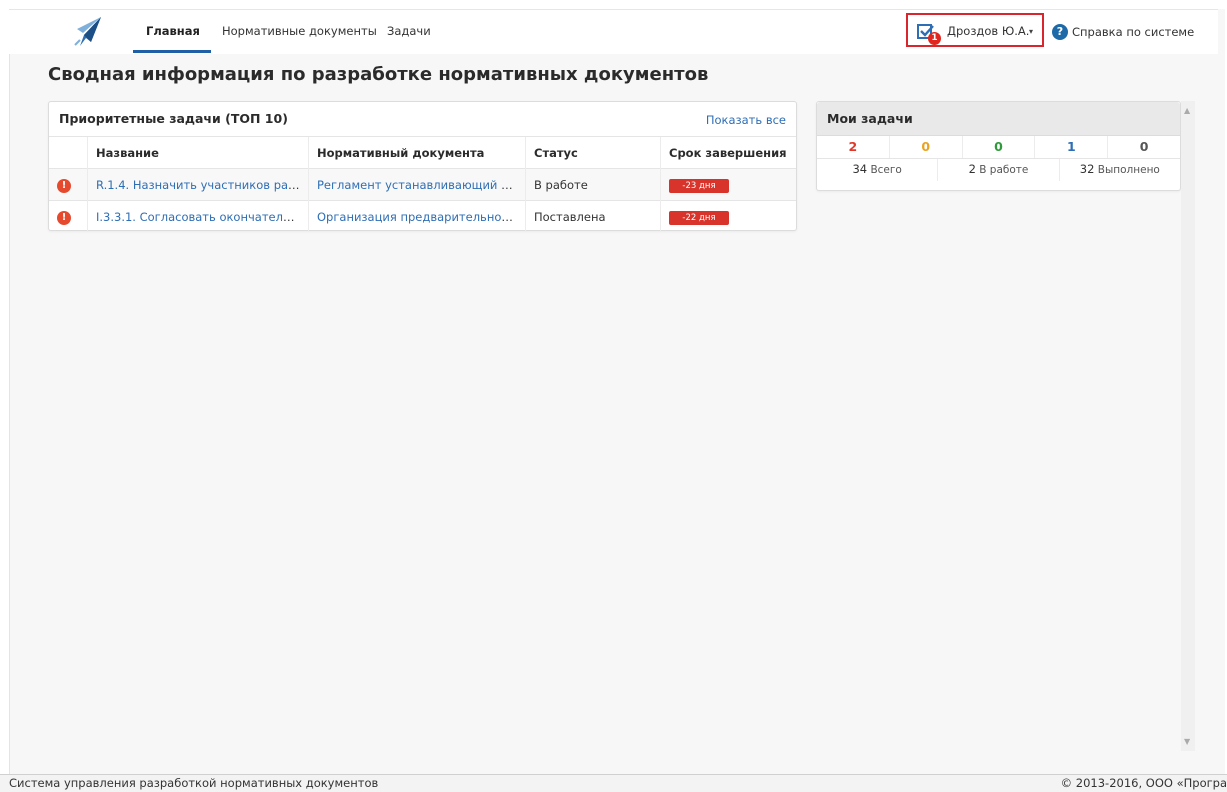 The height and width of the screenshot is (792, 1227). I want to click on my-tasks-header: Мои задачи, so click(998, 119).